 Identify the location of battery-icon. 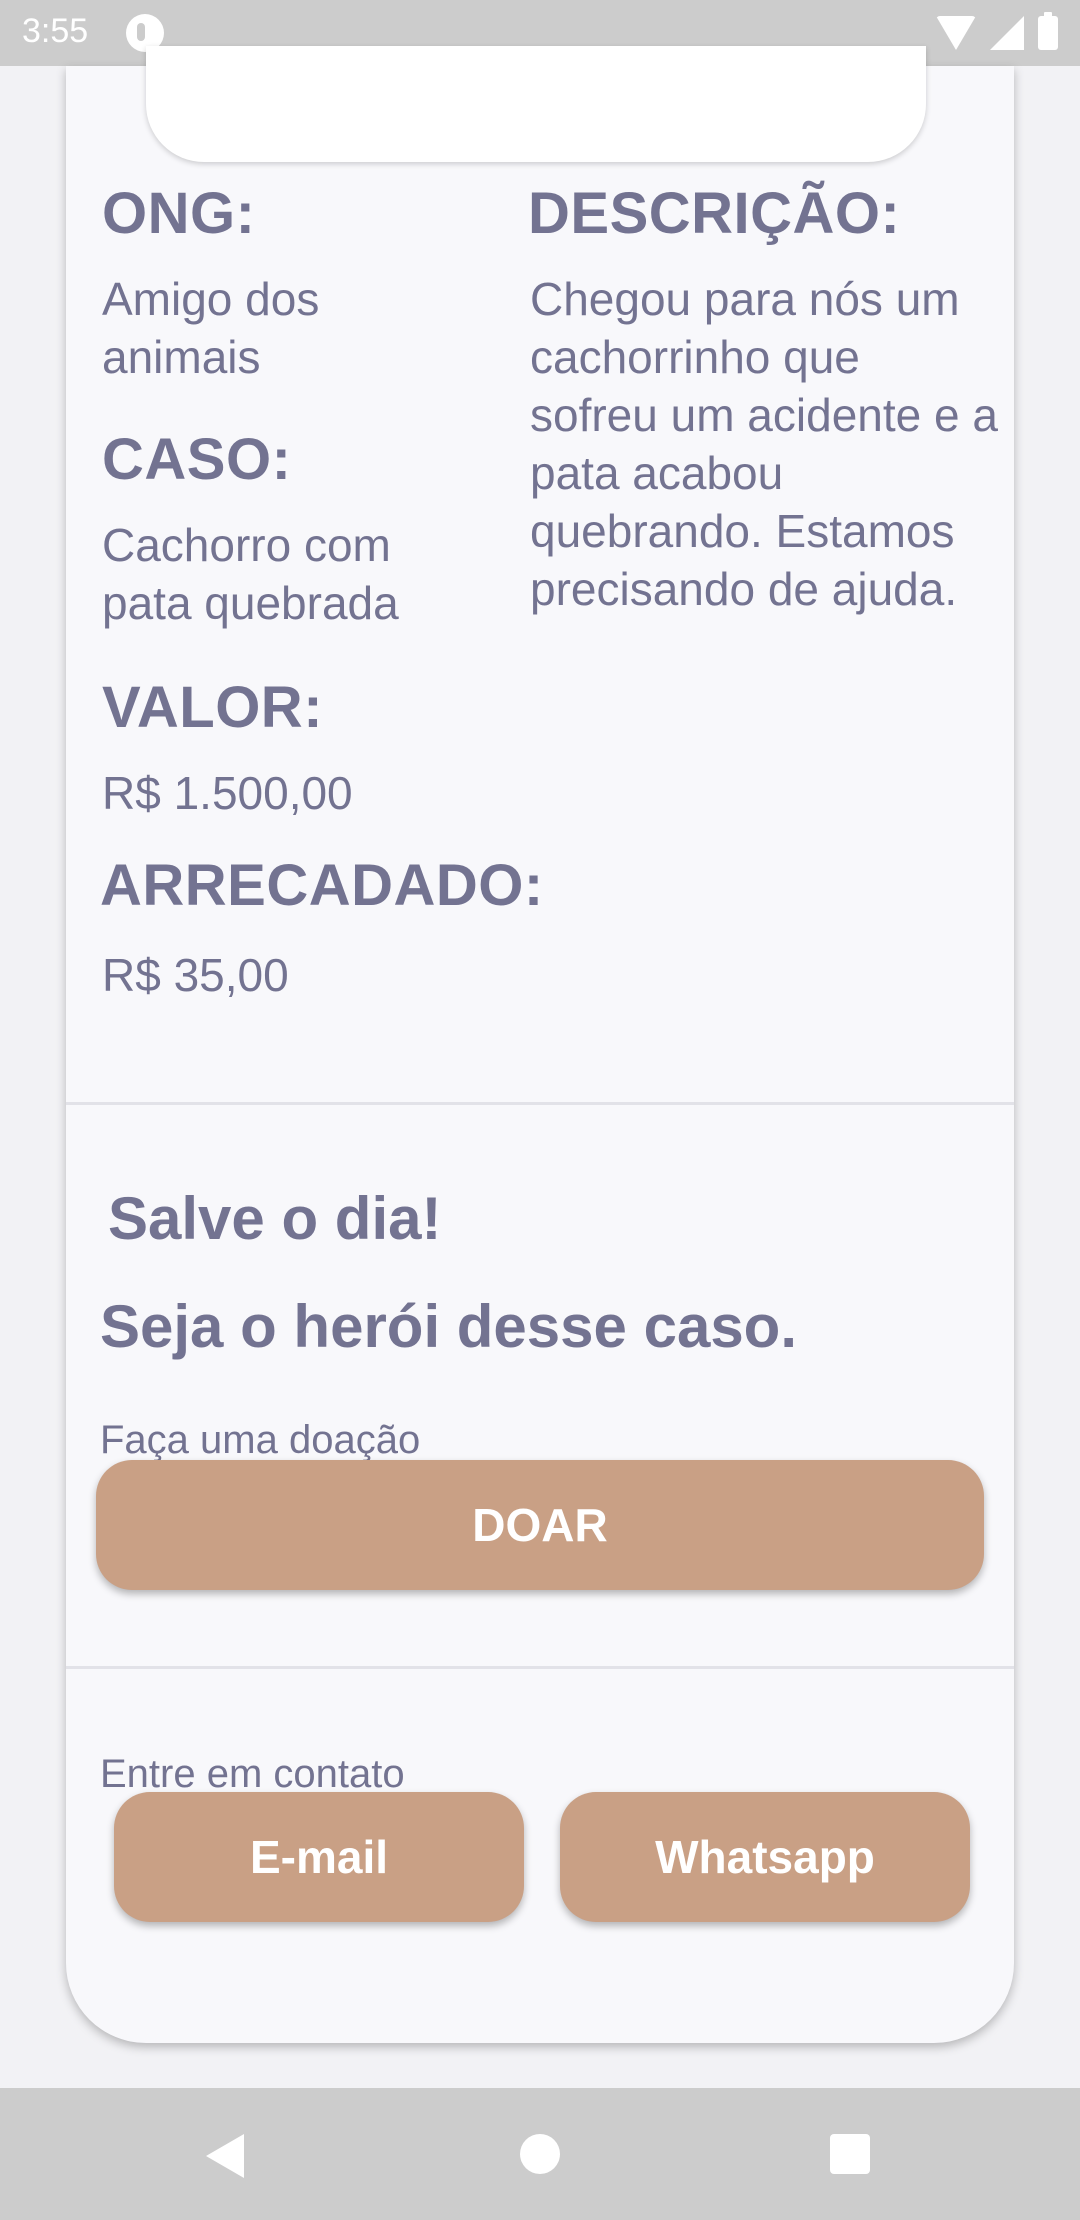
(1048, 31).